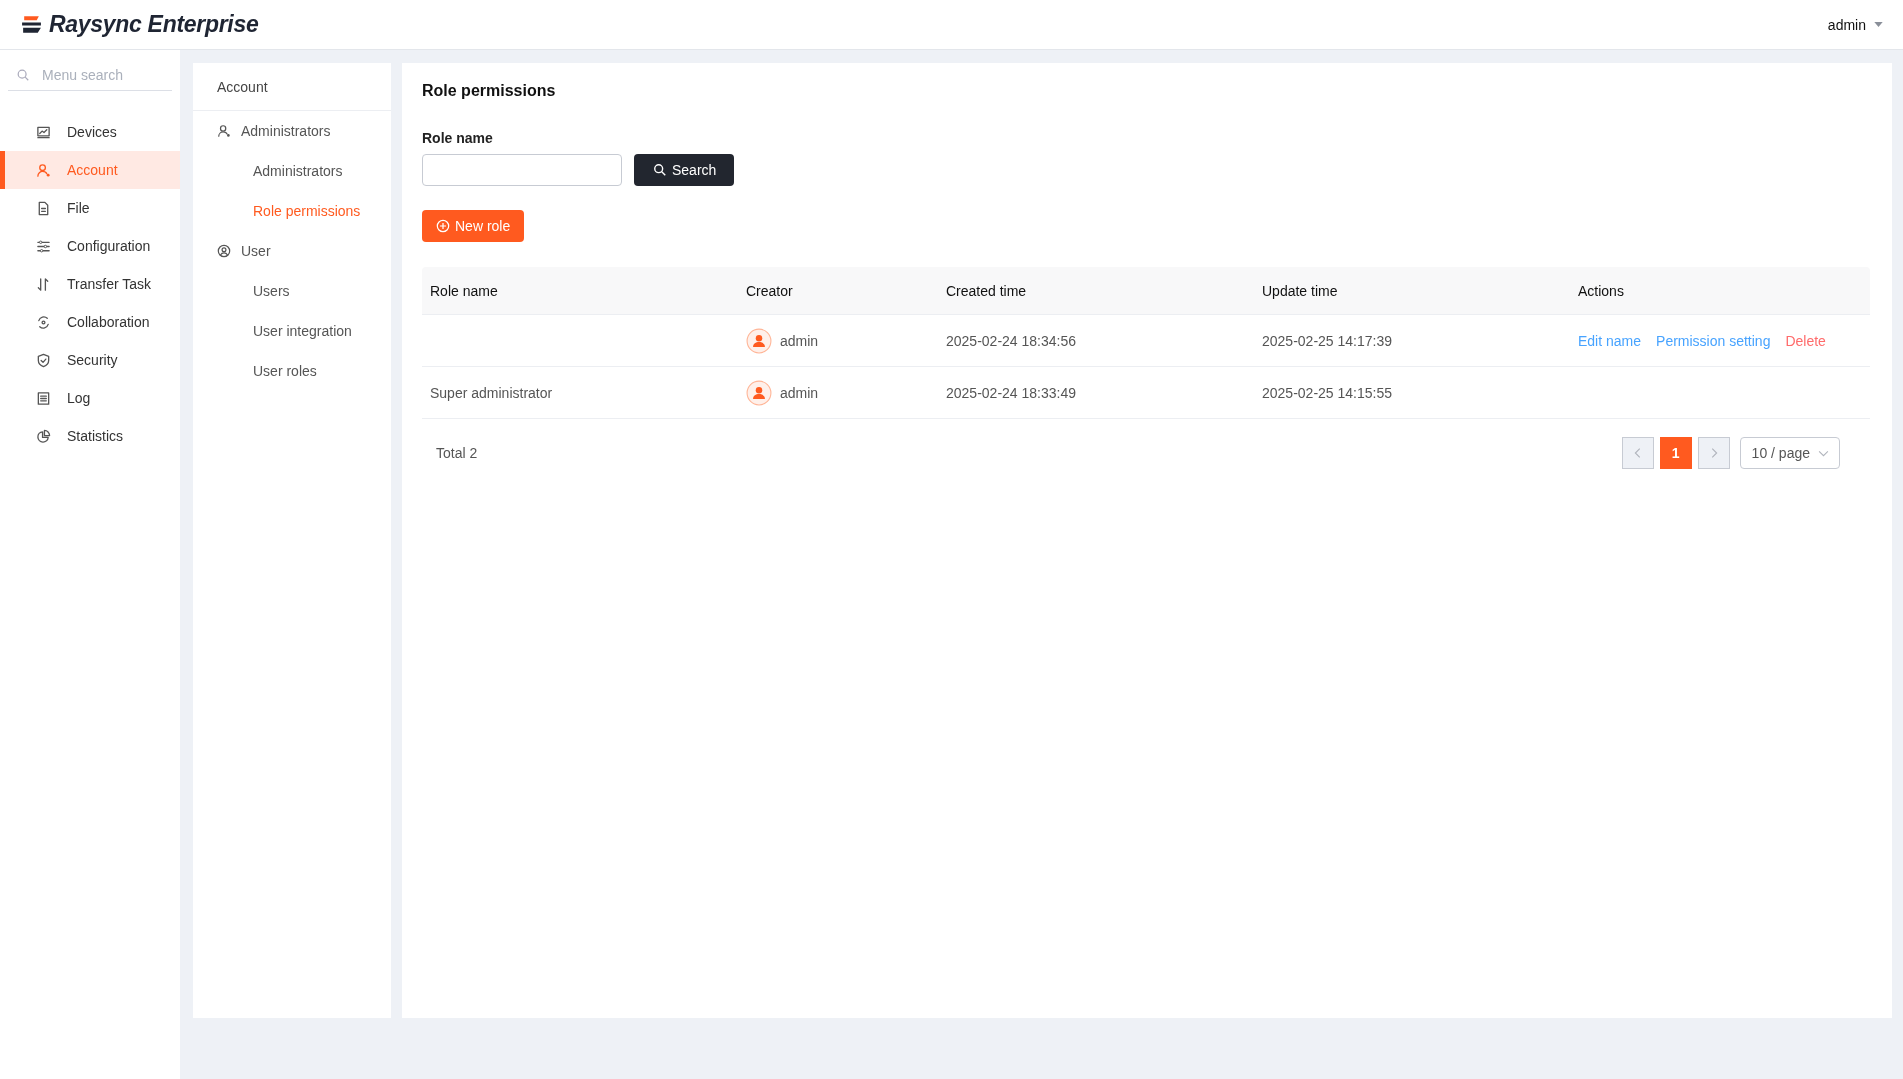 The height and width of the screenshot is (1079, 1903). What do you see at coordinates (684, 170) in the screenshot?
I see `search-button: Search` at bounding box center [684, 170].